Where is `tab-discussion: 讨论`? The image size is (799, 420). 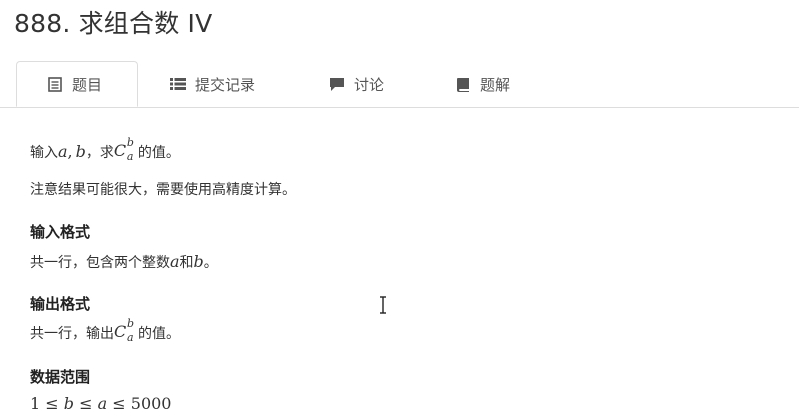
tab-discussion: 讨论 is located at coordinates (356, 84).